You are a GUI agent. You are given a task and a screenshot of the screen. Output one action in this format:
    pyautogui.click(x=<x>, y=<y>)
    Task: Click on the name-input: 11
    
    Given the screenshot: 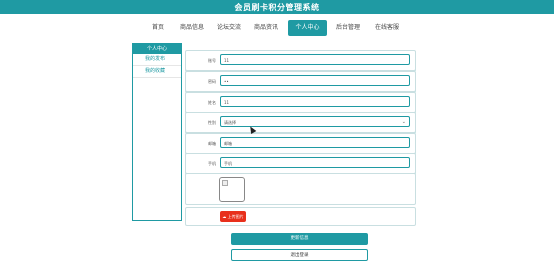 What is the action you would take?
    pyautogui.click(x=315, y=101)
    